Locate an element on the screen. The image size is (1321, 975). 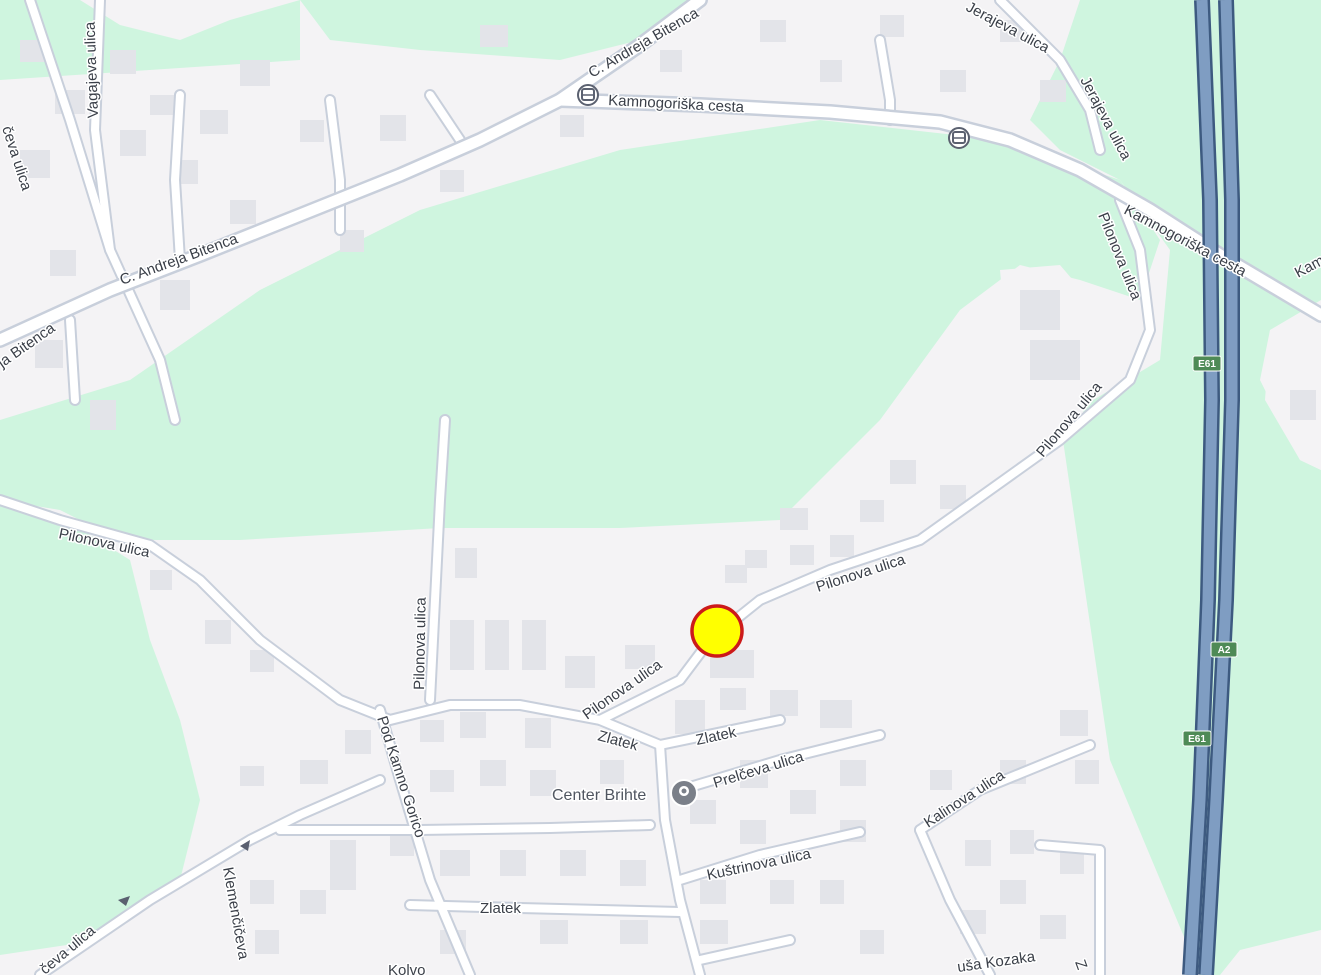
svg-text: Center Brihte is located at coordinates (599, 795).